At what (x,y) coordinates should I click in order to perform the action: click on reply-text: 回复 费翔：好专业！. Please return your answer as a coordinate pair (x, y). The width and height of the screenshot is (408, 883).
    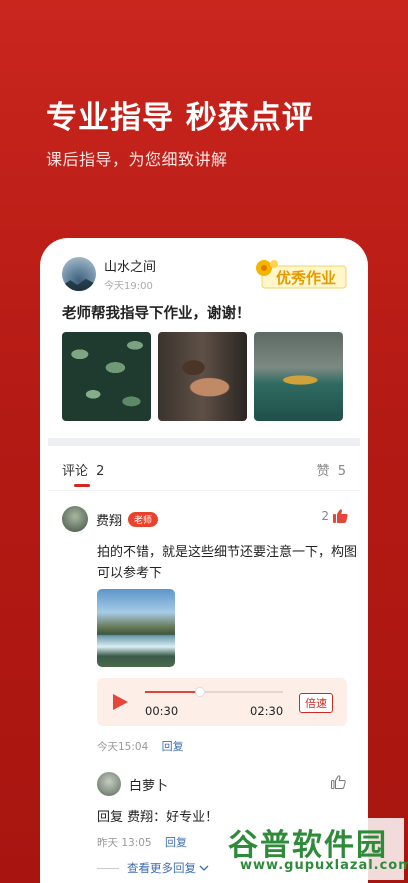
    Looking at the image, I should click on (158, 817).